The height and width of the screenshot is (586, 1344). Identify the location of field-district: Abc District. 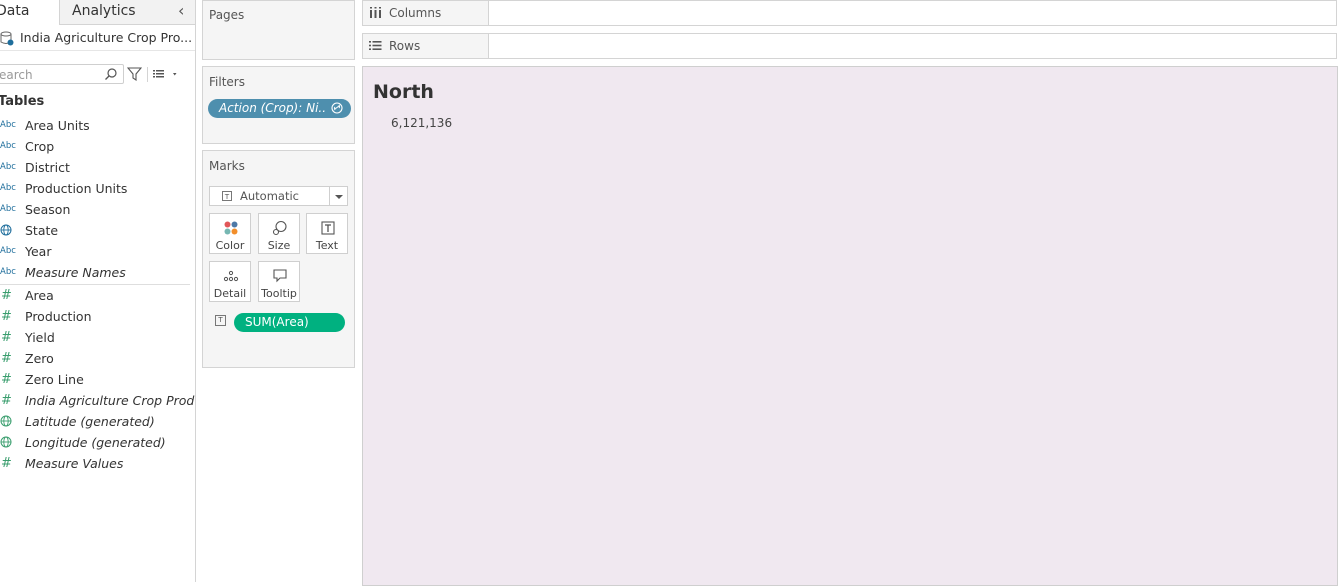
(97, 168).